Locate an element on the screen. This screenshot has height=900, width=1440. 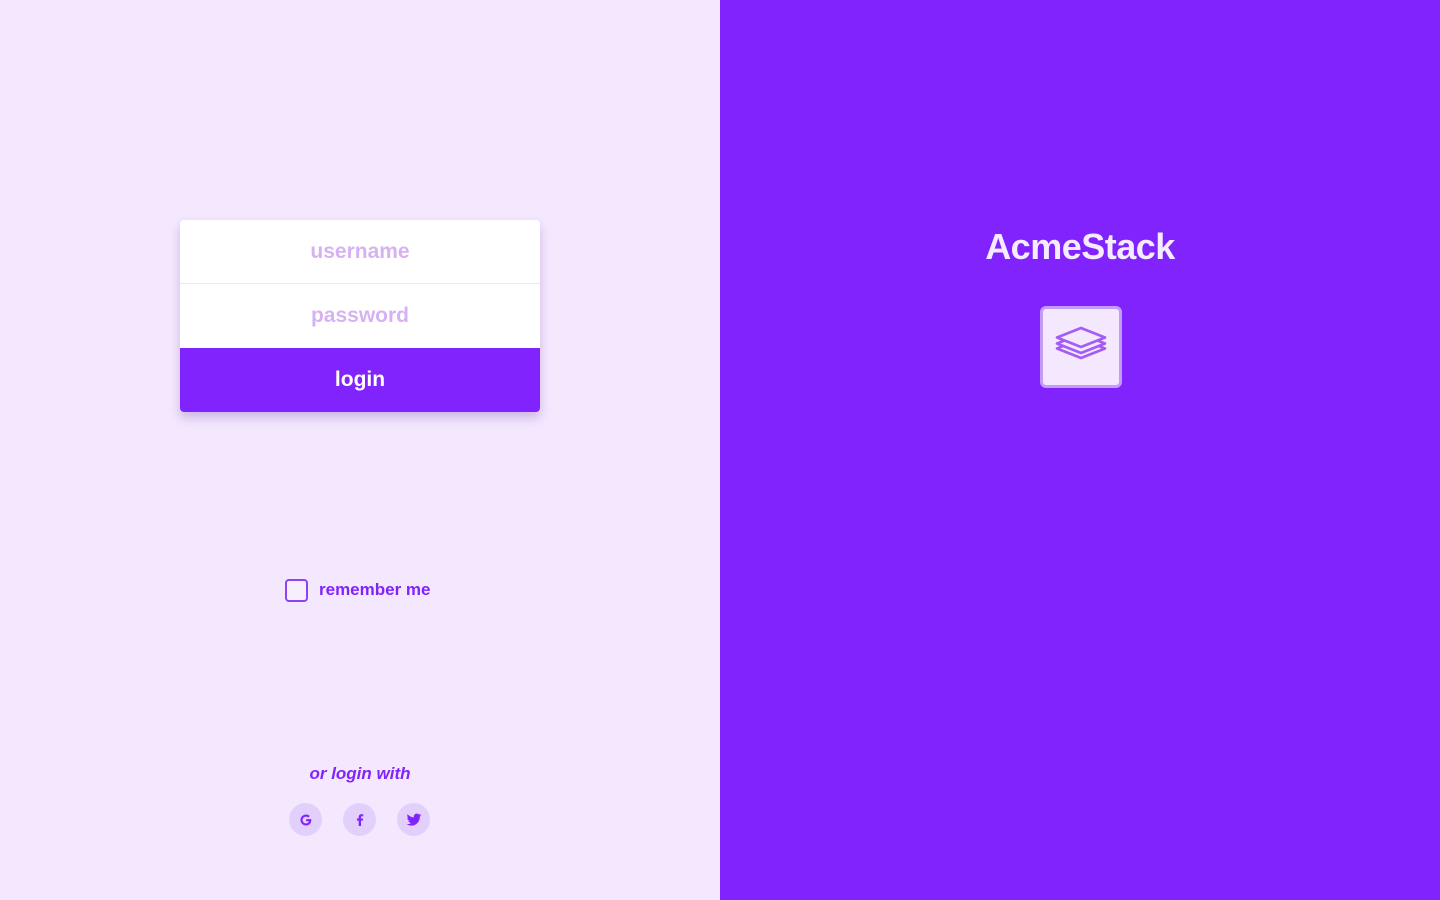
twitter-icon is located at coordinates (413, 819).